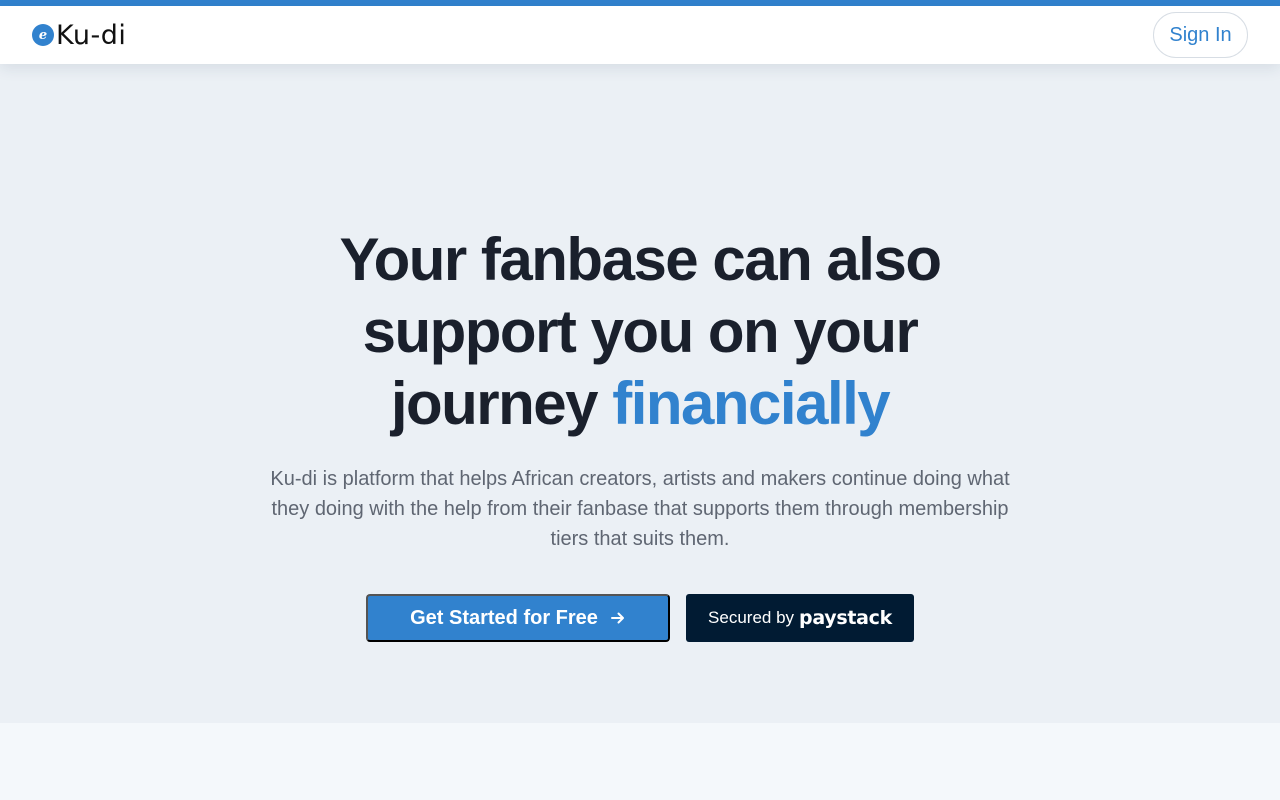  I want to click on headline-line-3-prefix: journey, so click(494, 403).